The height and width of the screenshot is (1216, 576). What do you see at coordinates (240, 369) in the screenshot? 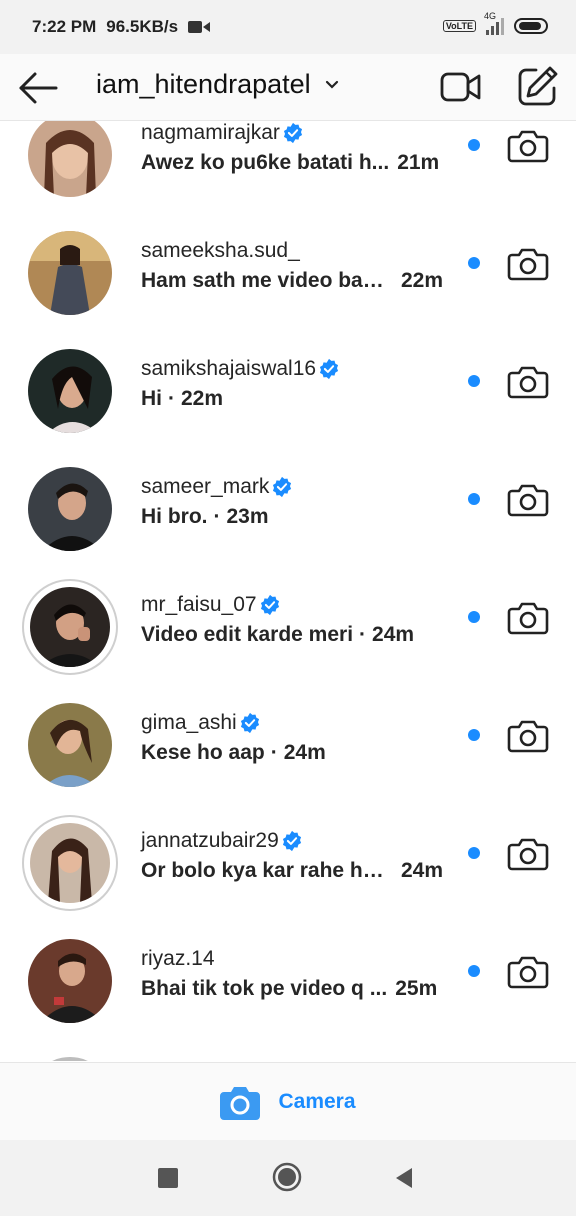
I see `thread-username: samikshajaiswal16` at bounding box center [240, 369].